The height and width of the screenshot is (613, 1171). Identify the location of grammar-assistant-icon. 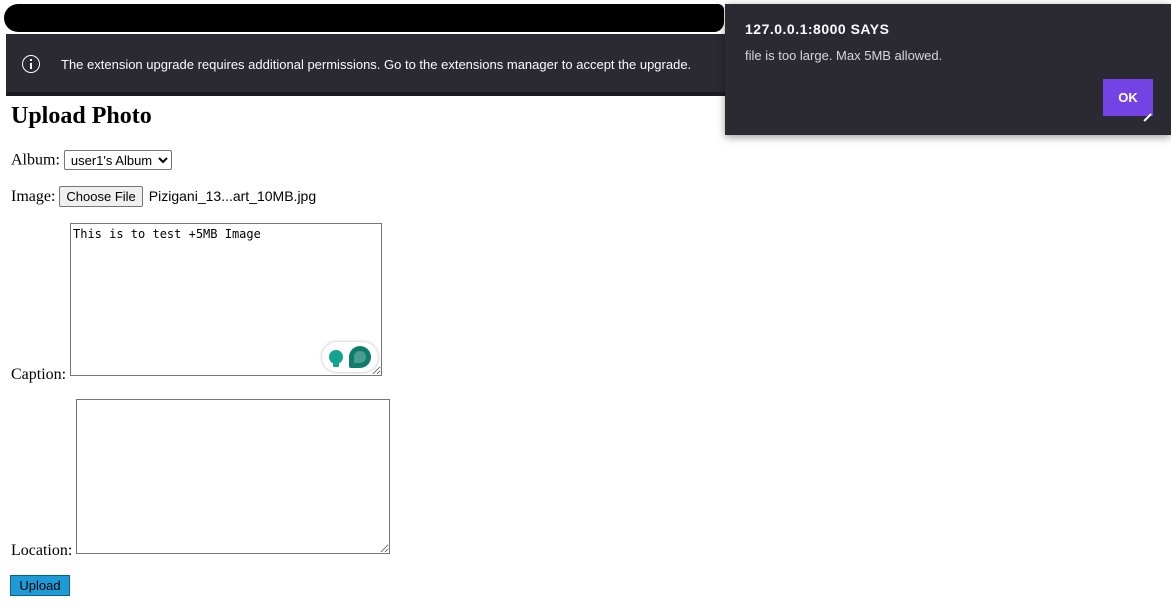
(360, 357).